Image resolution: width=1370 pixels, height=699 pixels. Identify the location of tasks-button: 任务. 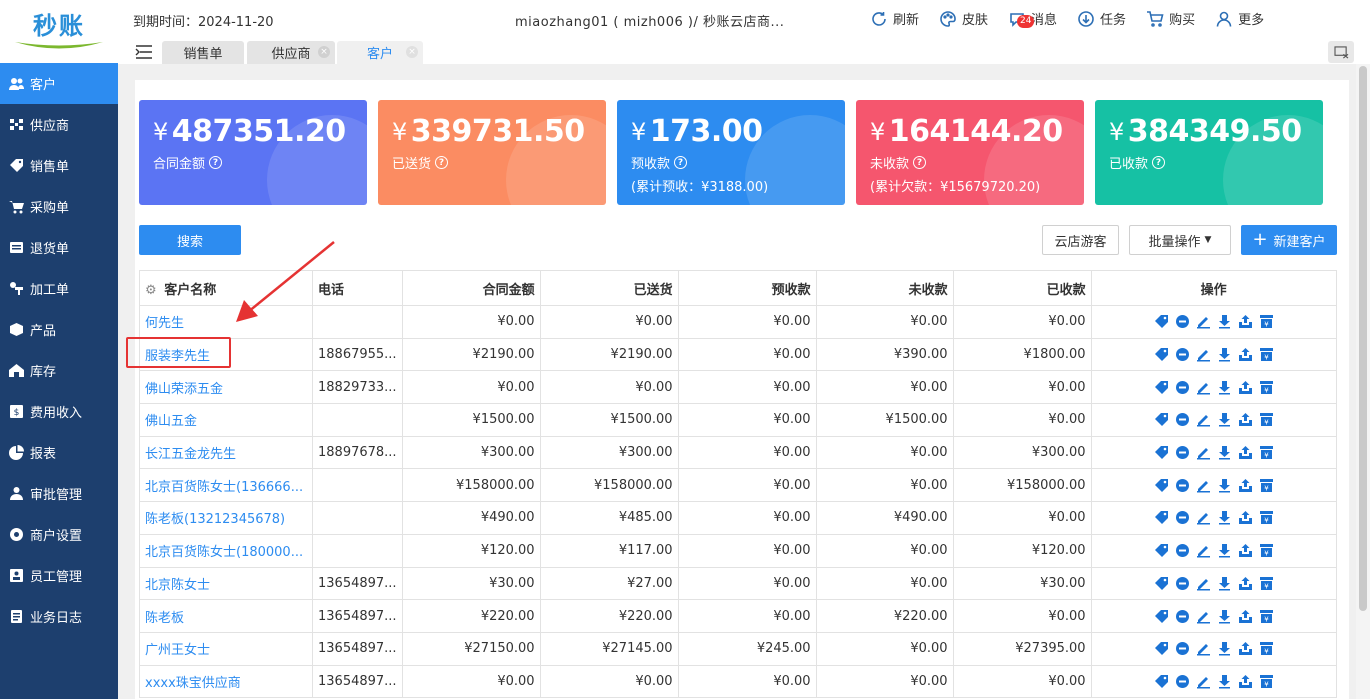
(1101, 18).